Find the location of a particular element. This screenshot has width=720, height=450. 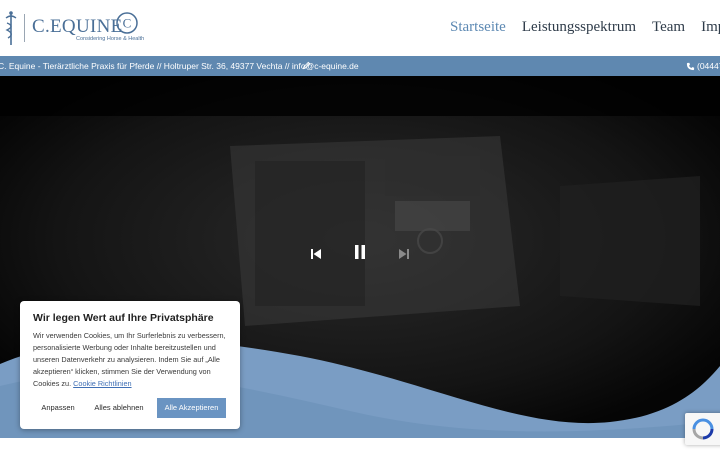

nav-item-leistungsspektrum: Leistungsspektrum is located at coordinates (579, 27).